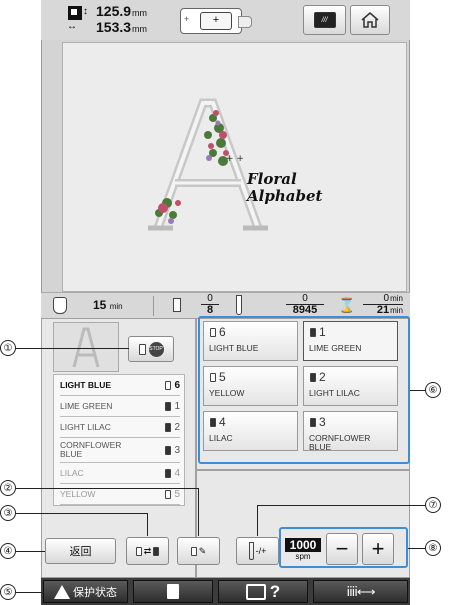  I want to click on lock-label: 保护状态, so click(95, 592).